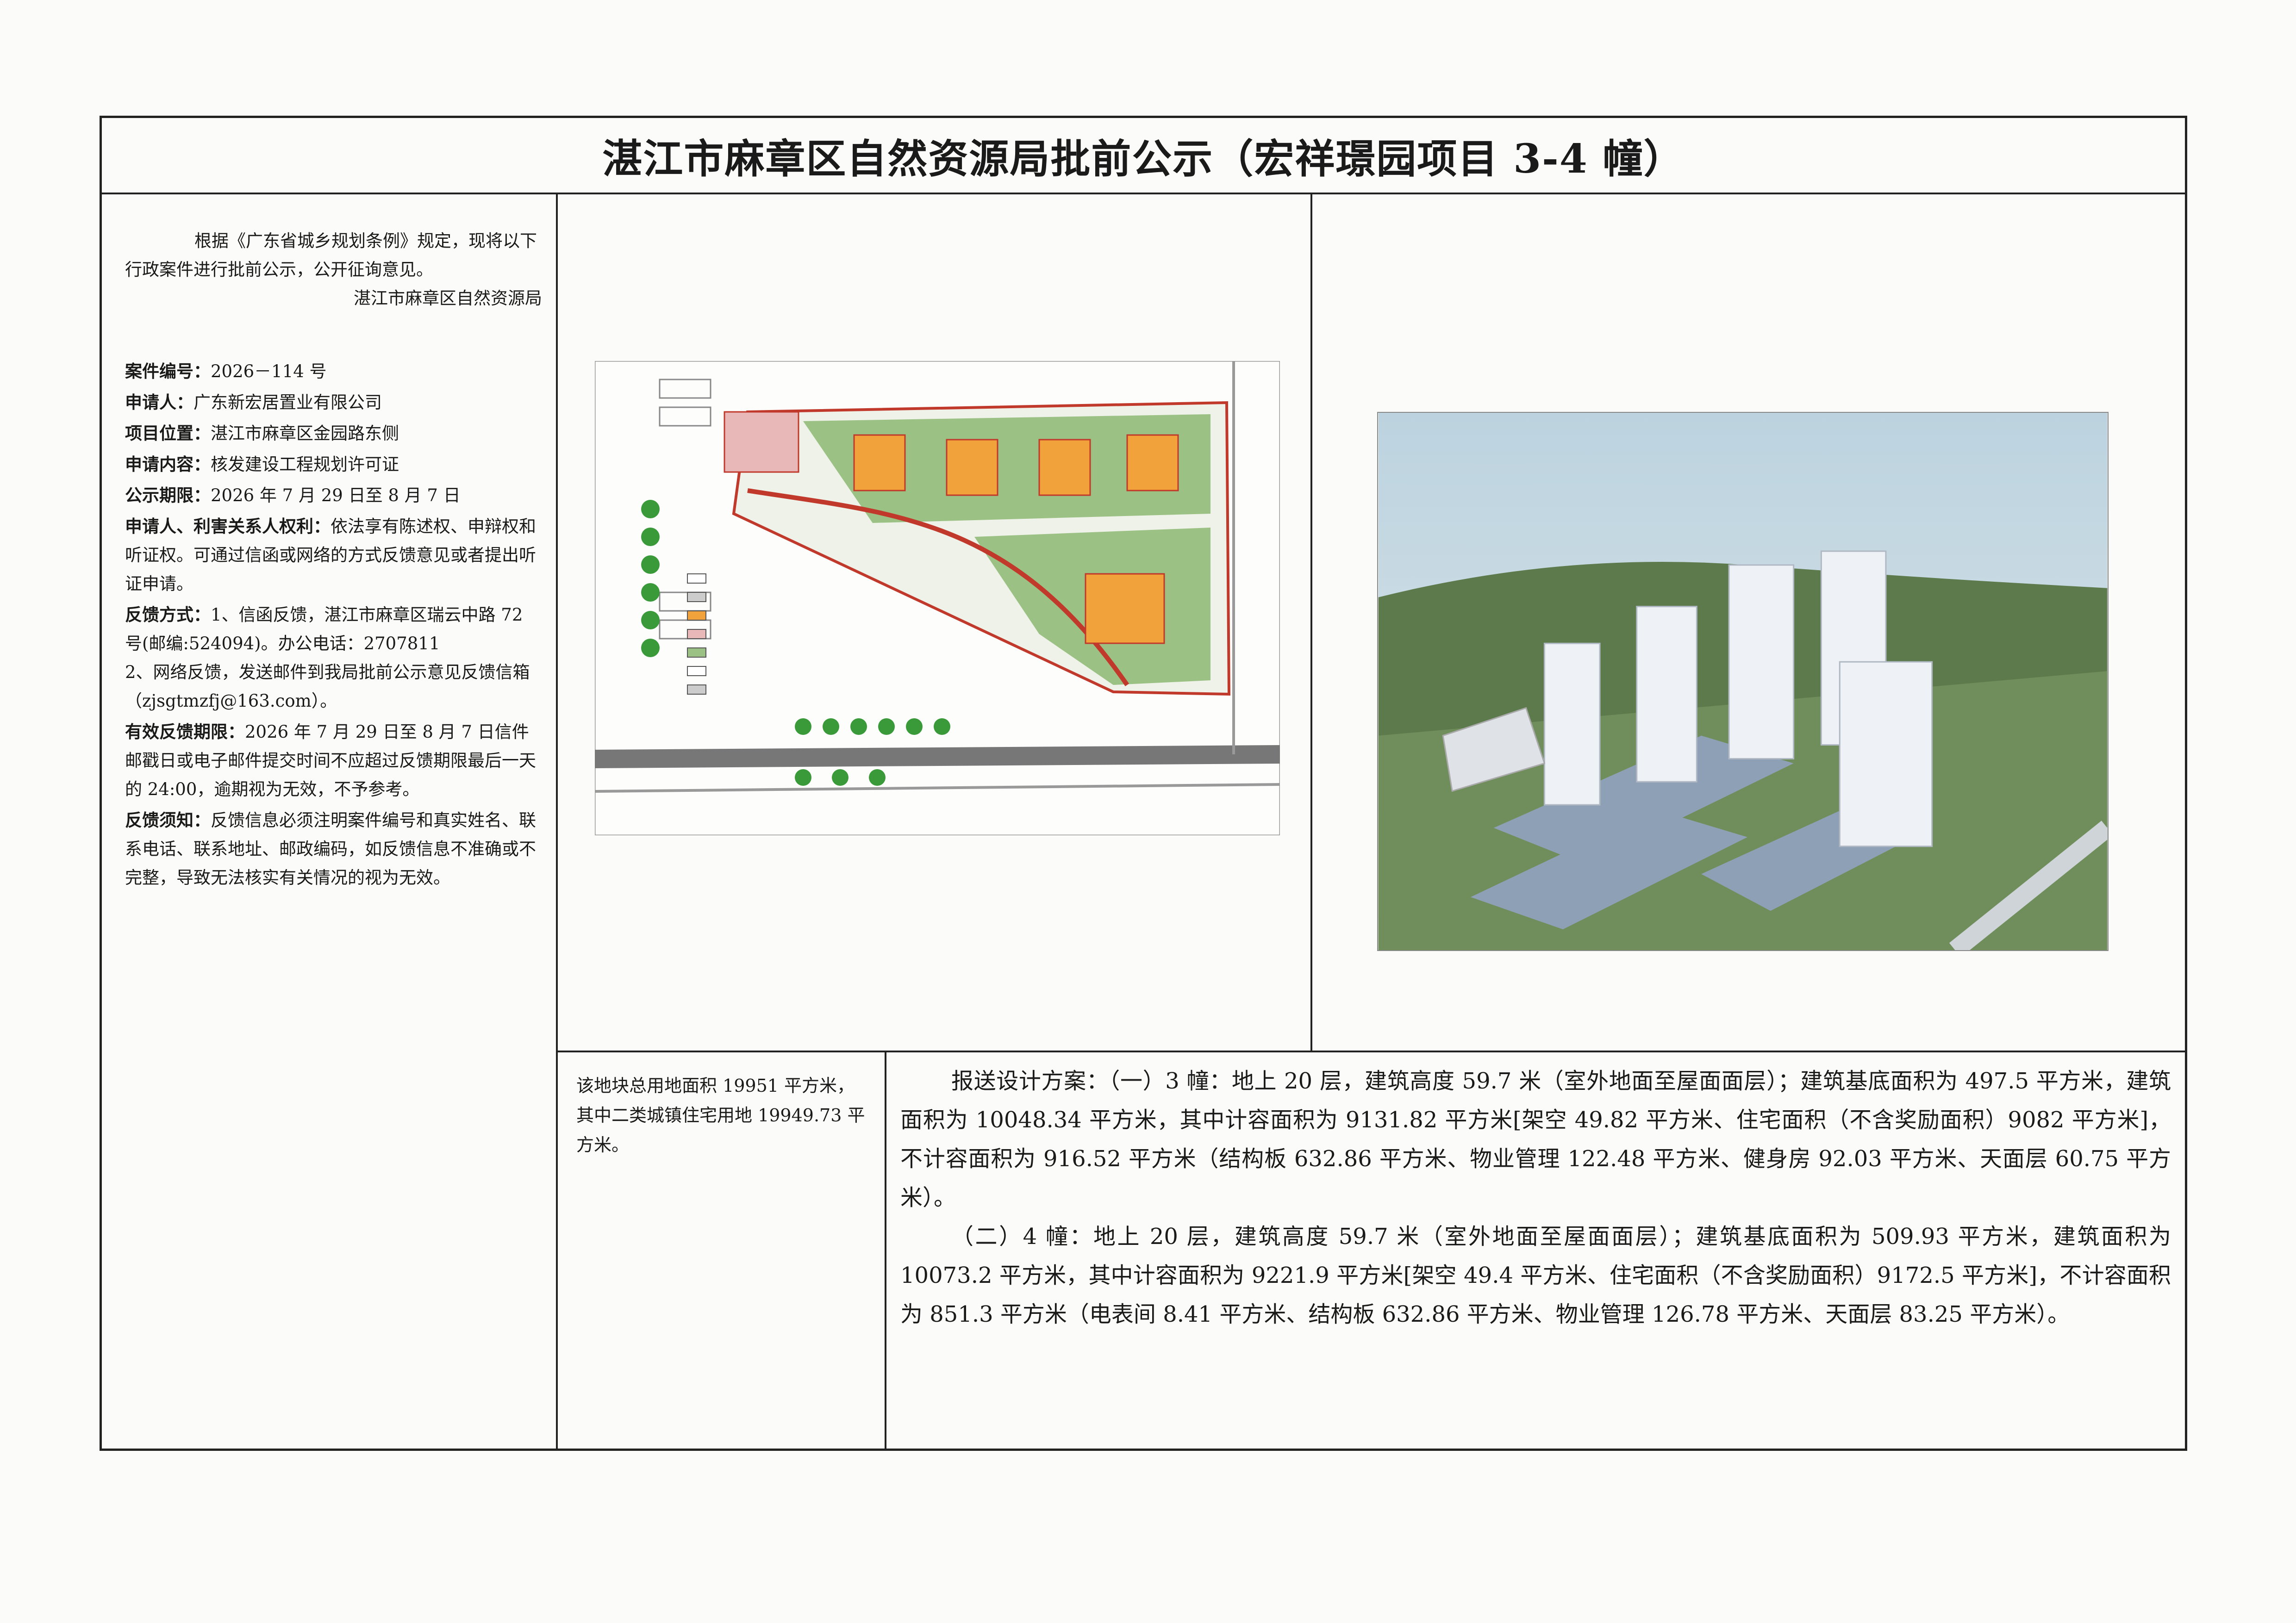 Image resolution: width=2296 pixels, height=1623 pixels. Describe the element at coordinates (331, 255) in the screenshot. I see `intro-text: 根据《广东省城乡规划条例》规定，现将以下行政案件进行批前公示，公开征询意见。` at that location.